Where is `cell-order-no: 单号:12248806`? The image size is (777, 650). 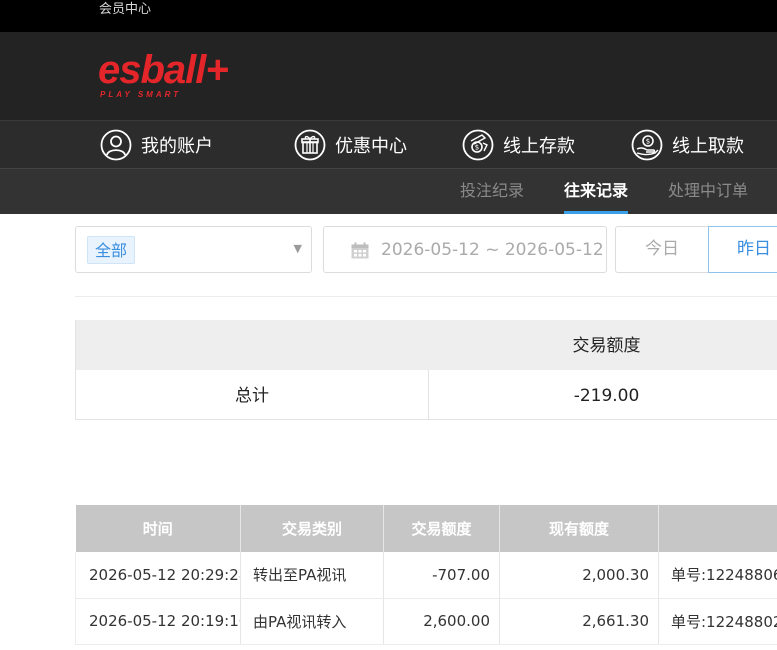
cell-order-no: 单号:12248806 is located at coordinates (717, 575).